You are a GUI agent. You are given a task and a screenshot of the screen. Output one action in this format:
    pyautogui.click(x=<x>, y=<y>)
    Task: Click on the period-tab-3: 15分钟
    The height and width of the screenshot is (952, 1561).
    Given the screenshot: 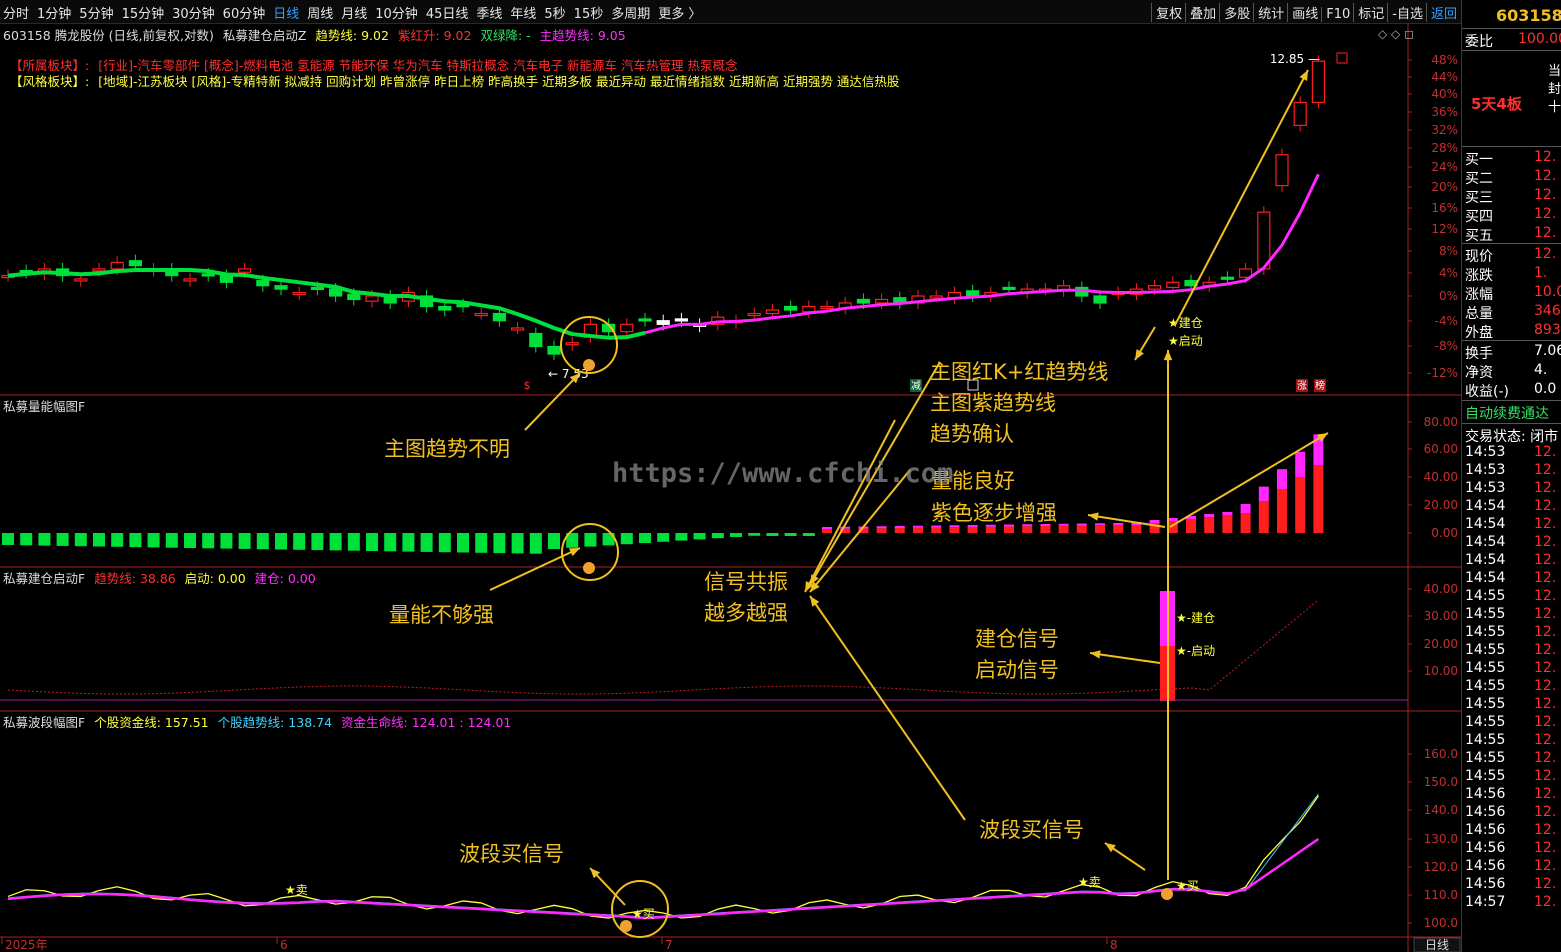 What is the action you would take?
    pyautogui.click(x=143, y=12)
    